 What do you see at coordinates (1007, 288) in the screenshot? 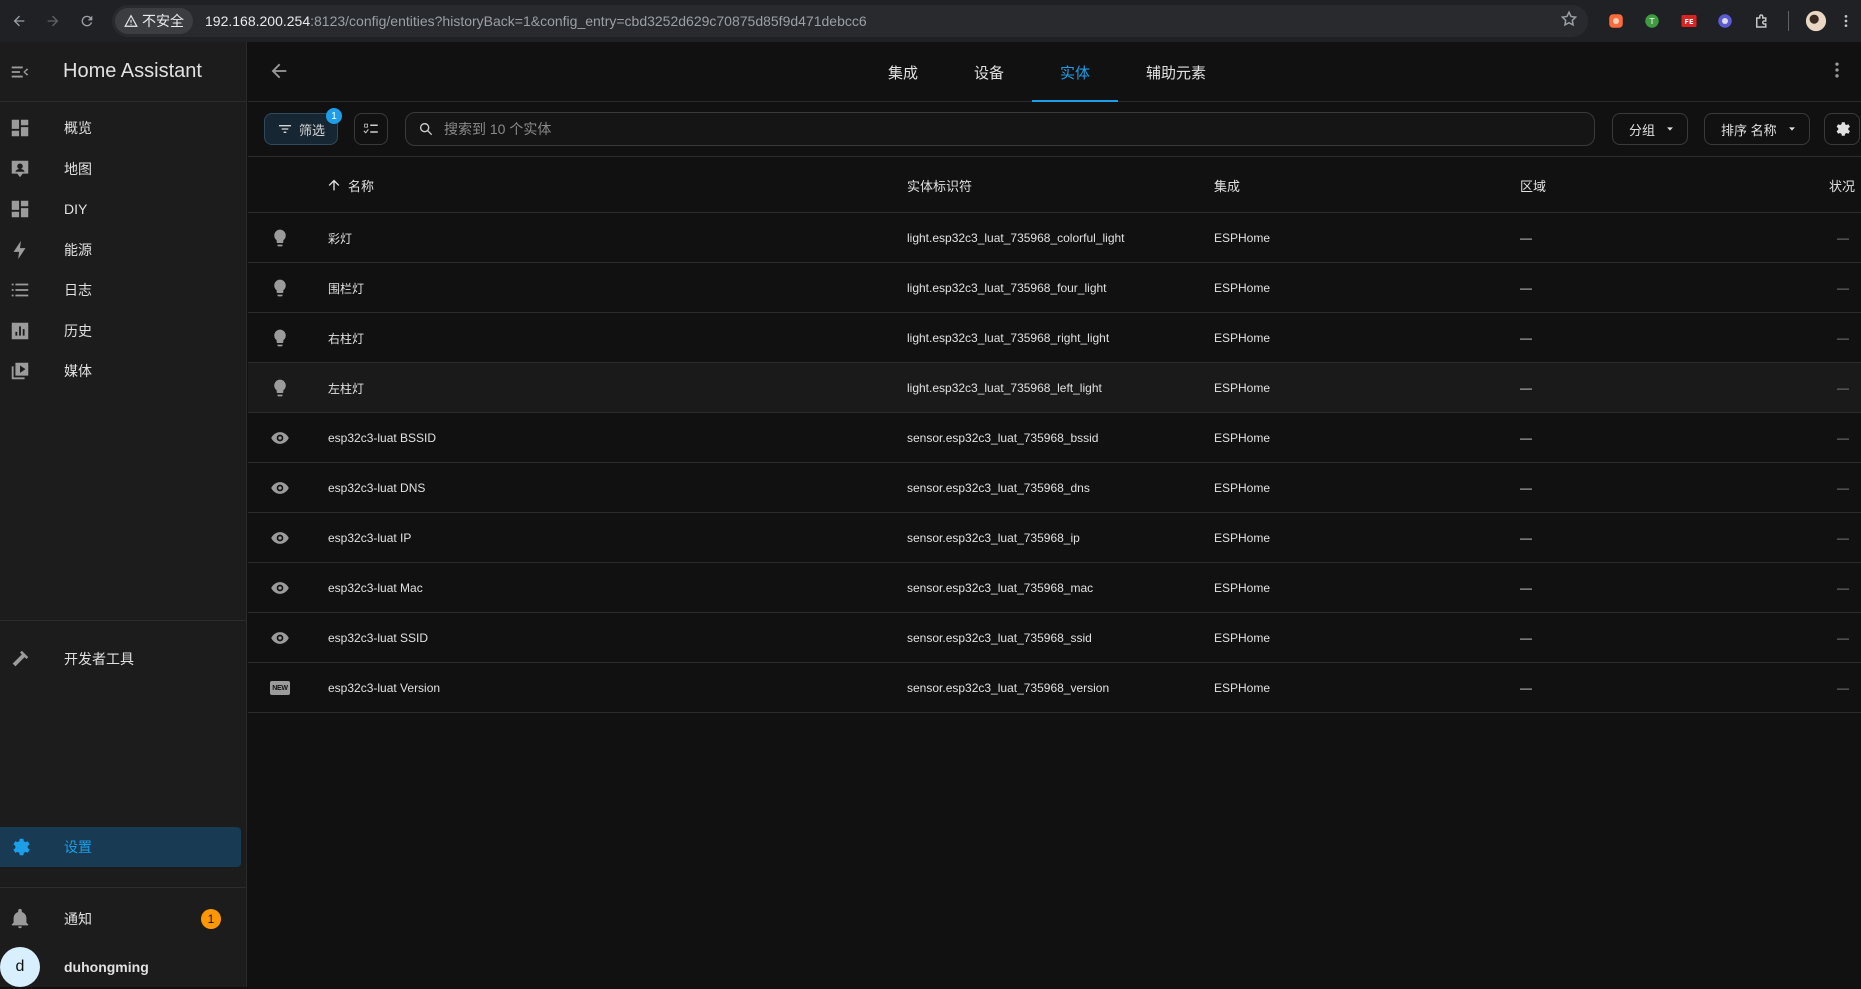
I see `entity-id: light.esp32c3_luat_735968_four_light` at bounding box center [1007, 288].